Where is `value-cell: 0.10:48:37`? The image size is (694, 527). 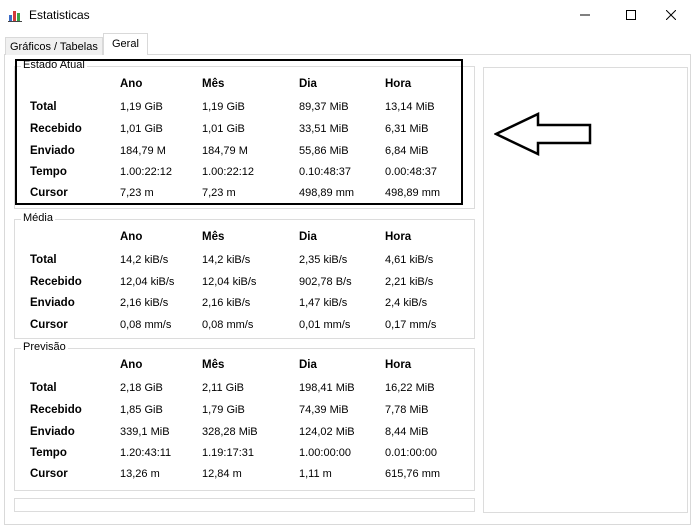
value-cell: 0.10:48:37 is located at coordinates (325, 172).